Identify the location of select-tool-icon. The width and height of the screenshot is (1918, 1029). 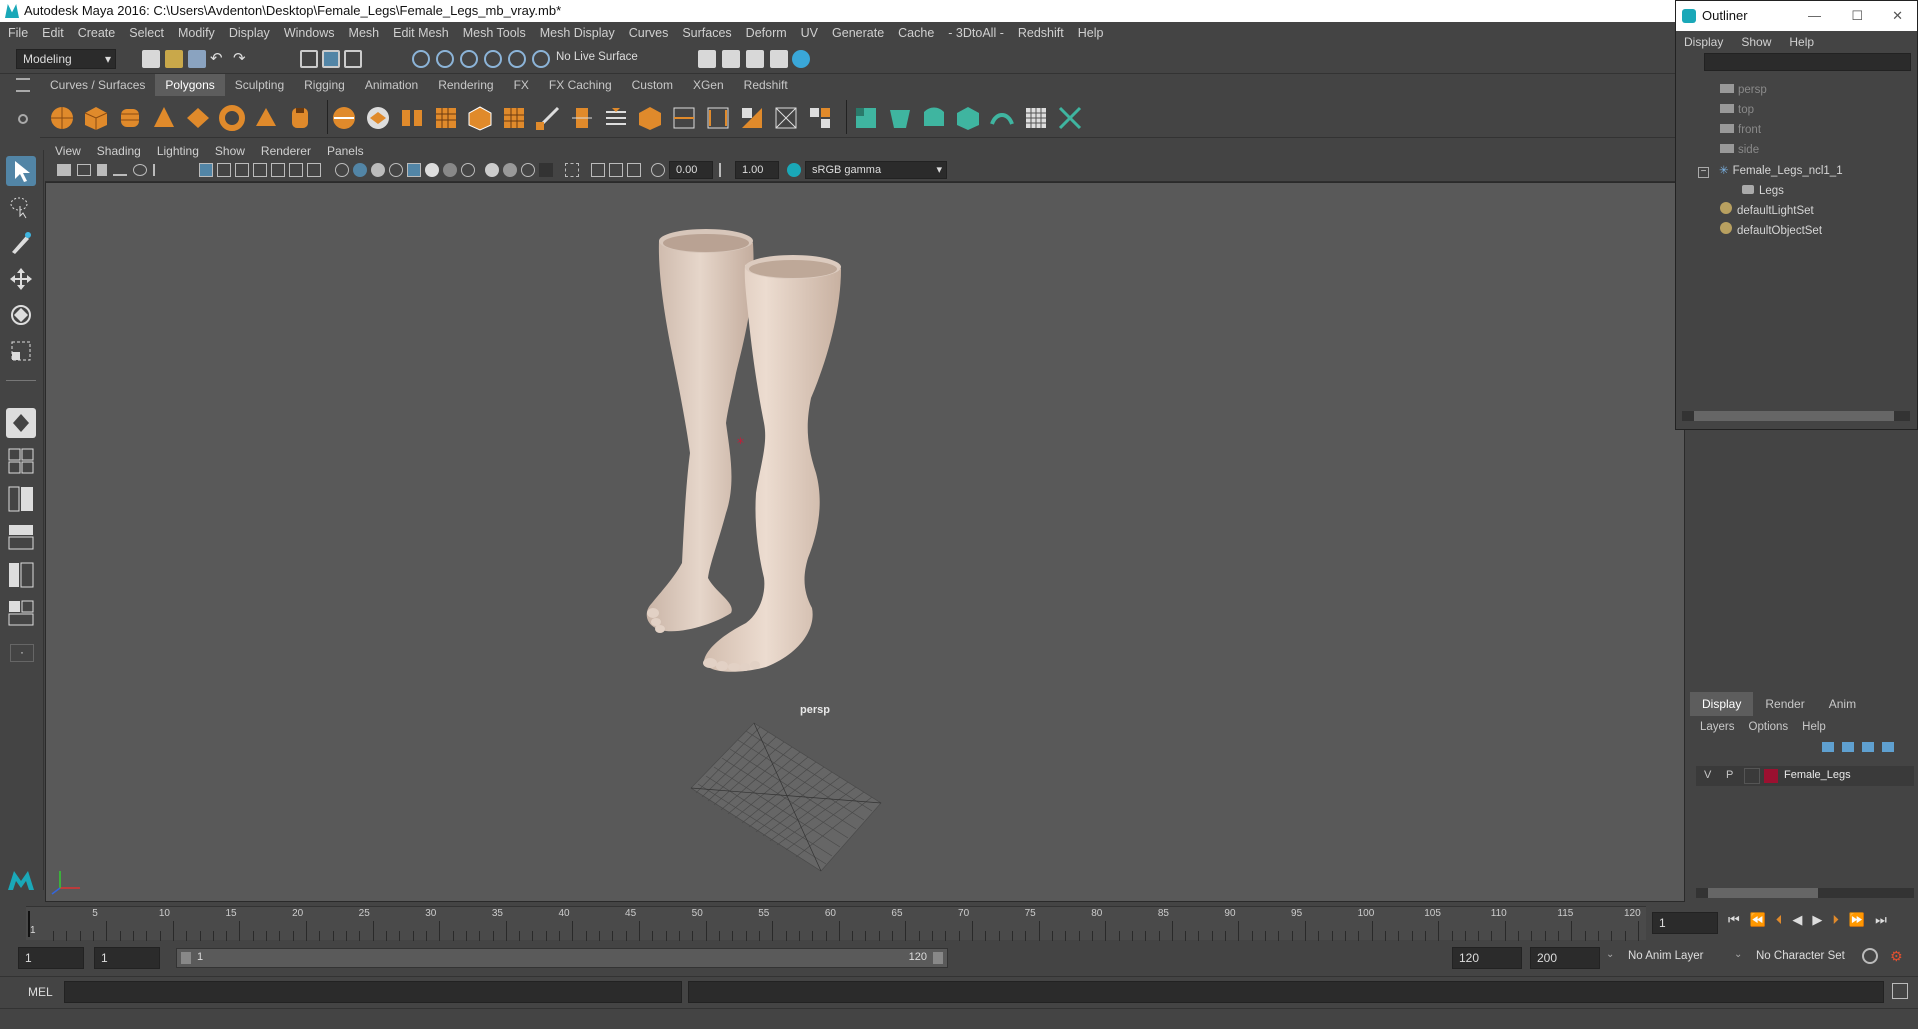
(21, 171).